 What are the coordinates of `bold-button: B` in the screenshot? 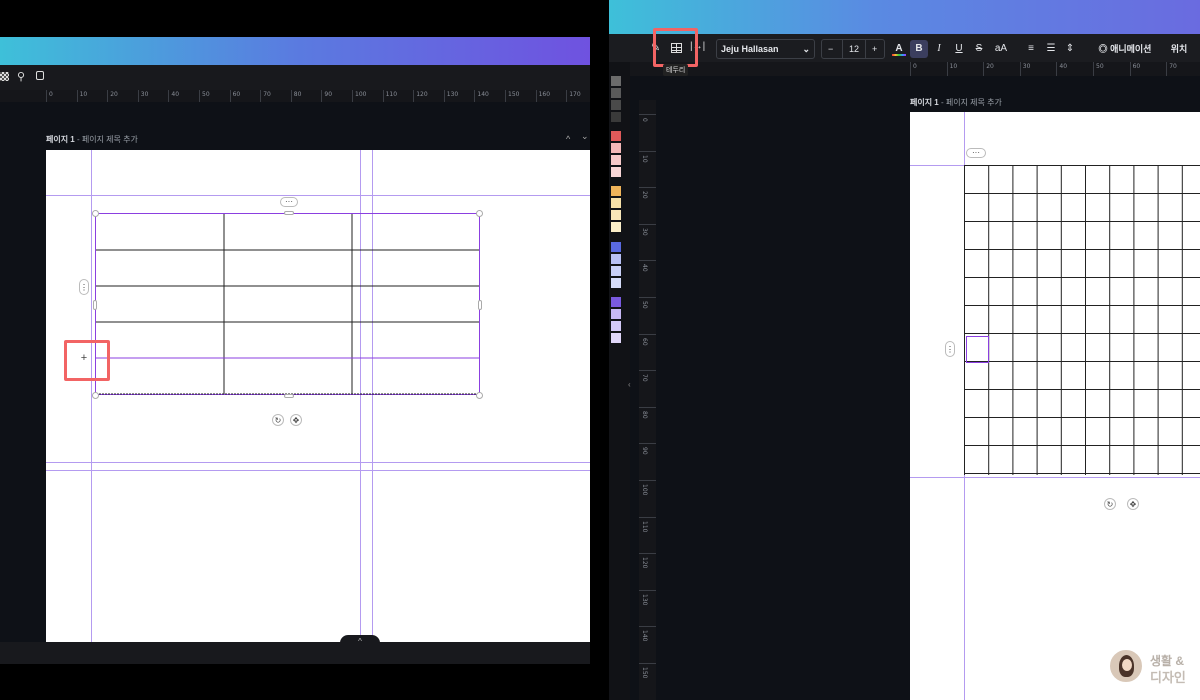 It's located at (919, 49).